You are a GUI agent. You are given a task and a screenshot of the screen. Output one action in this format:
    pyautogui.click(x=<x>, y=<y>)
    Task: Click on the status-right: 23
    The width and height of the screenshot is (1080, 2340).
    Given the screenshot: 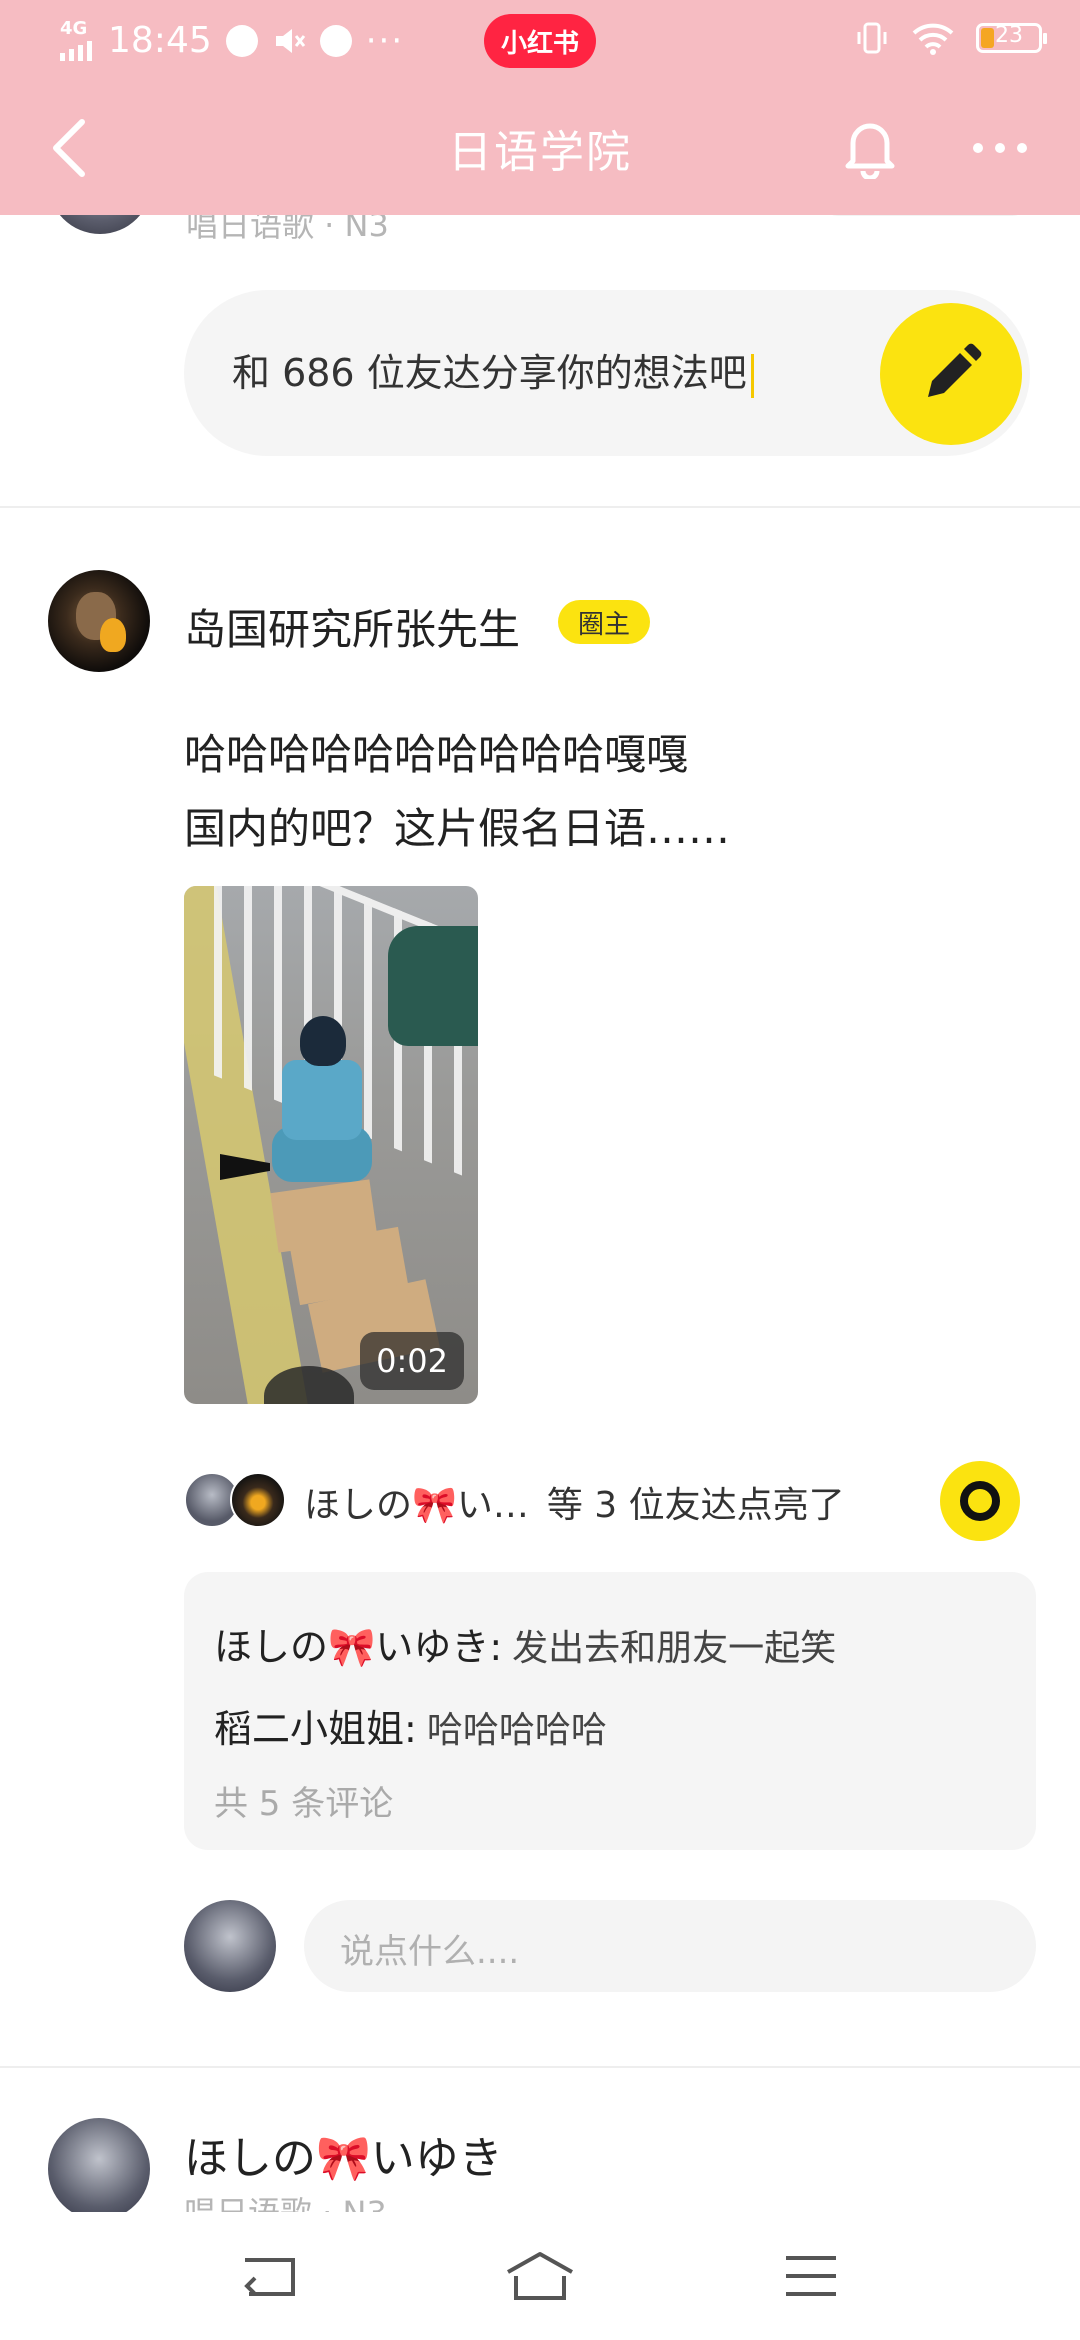 What is the action you would take?
    pyautogui.click(x=950, y=38)
    